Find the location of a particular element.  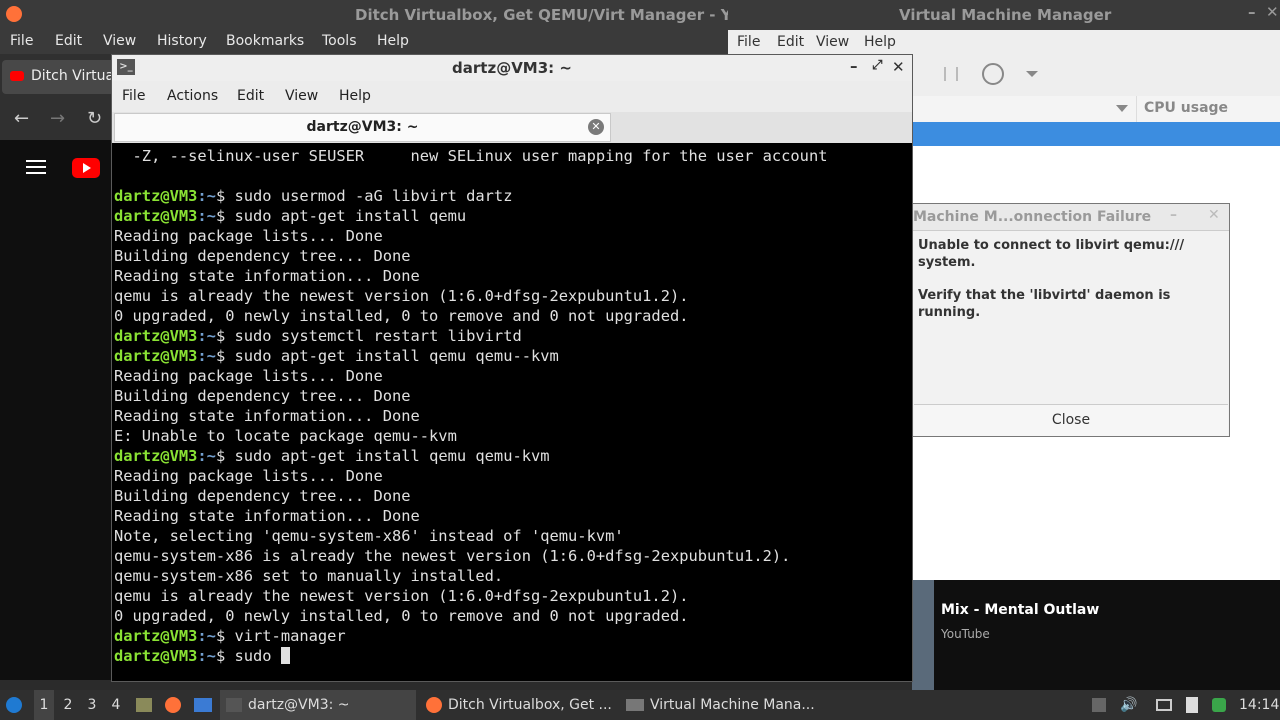

power-icon is located at coordinates (993, 74).